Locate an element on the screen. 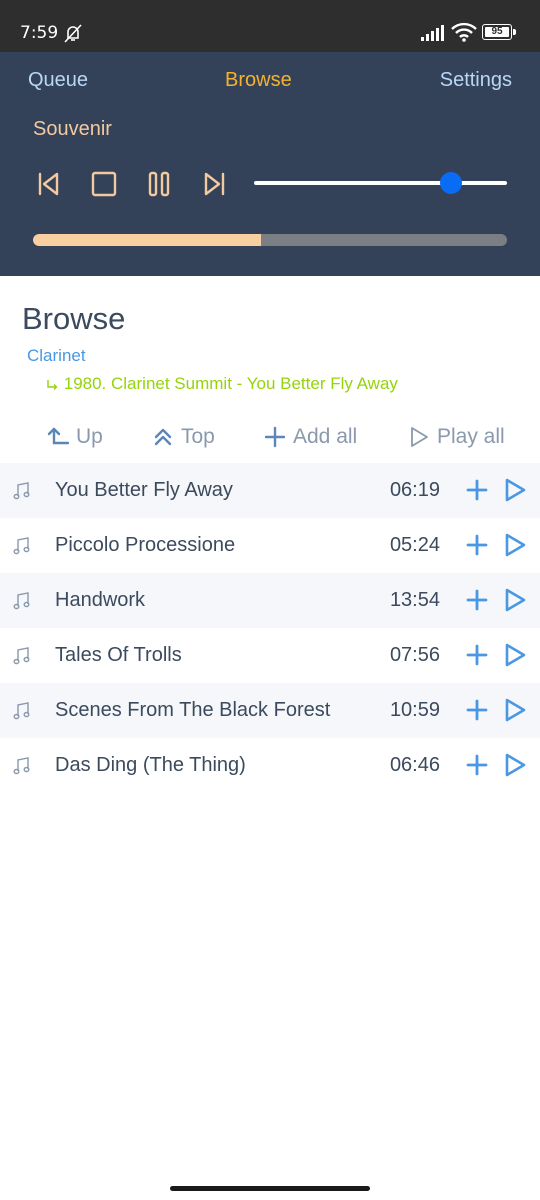 This screenshot has width=540, height=1200. previous-button is located at coordinates (48, 184).